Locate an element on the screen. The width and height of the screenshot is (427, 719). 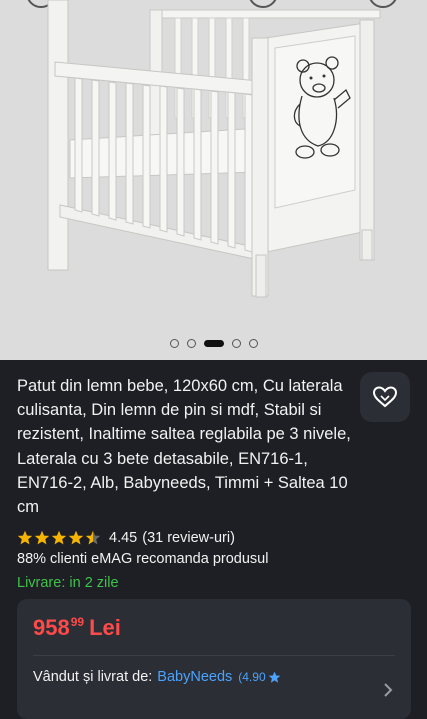
price-decimals: 99 is located at coordinates (77, 622).